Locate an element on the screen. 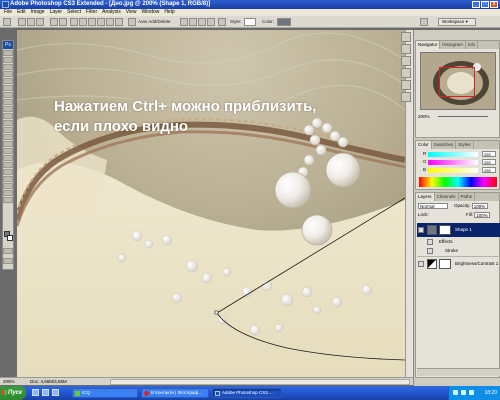 This screenshot has height=400, width=500. brushes-panel-icon is located at coordinates (406, 37).